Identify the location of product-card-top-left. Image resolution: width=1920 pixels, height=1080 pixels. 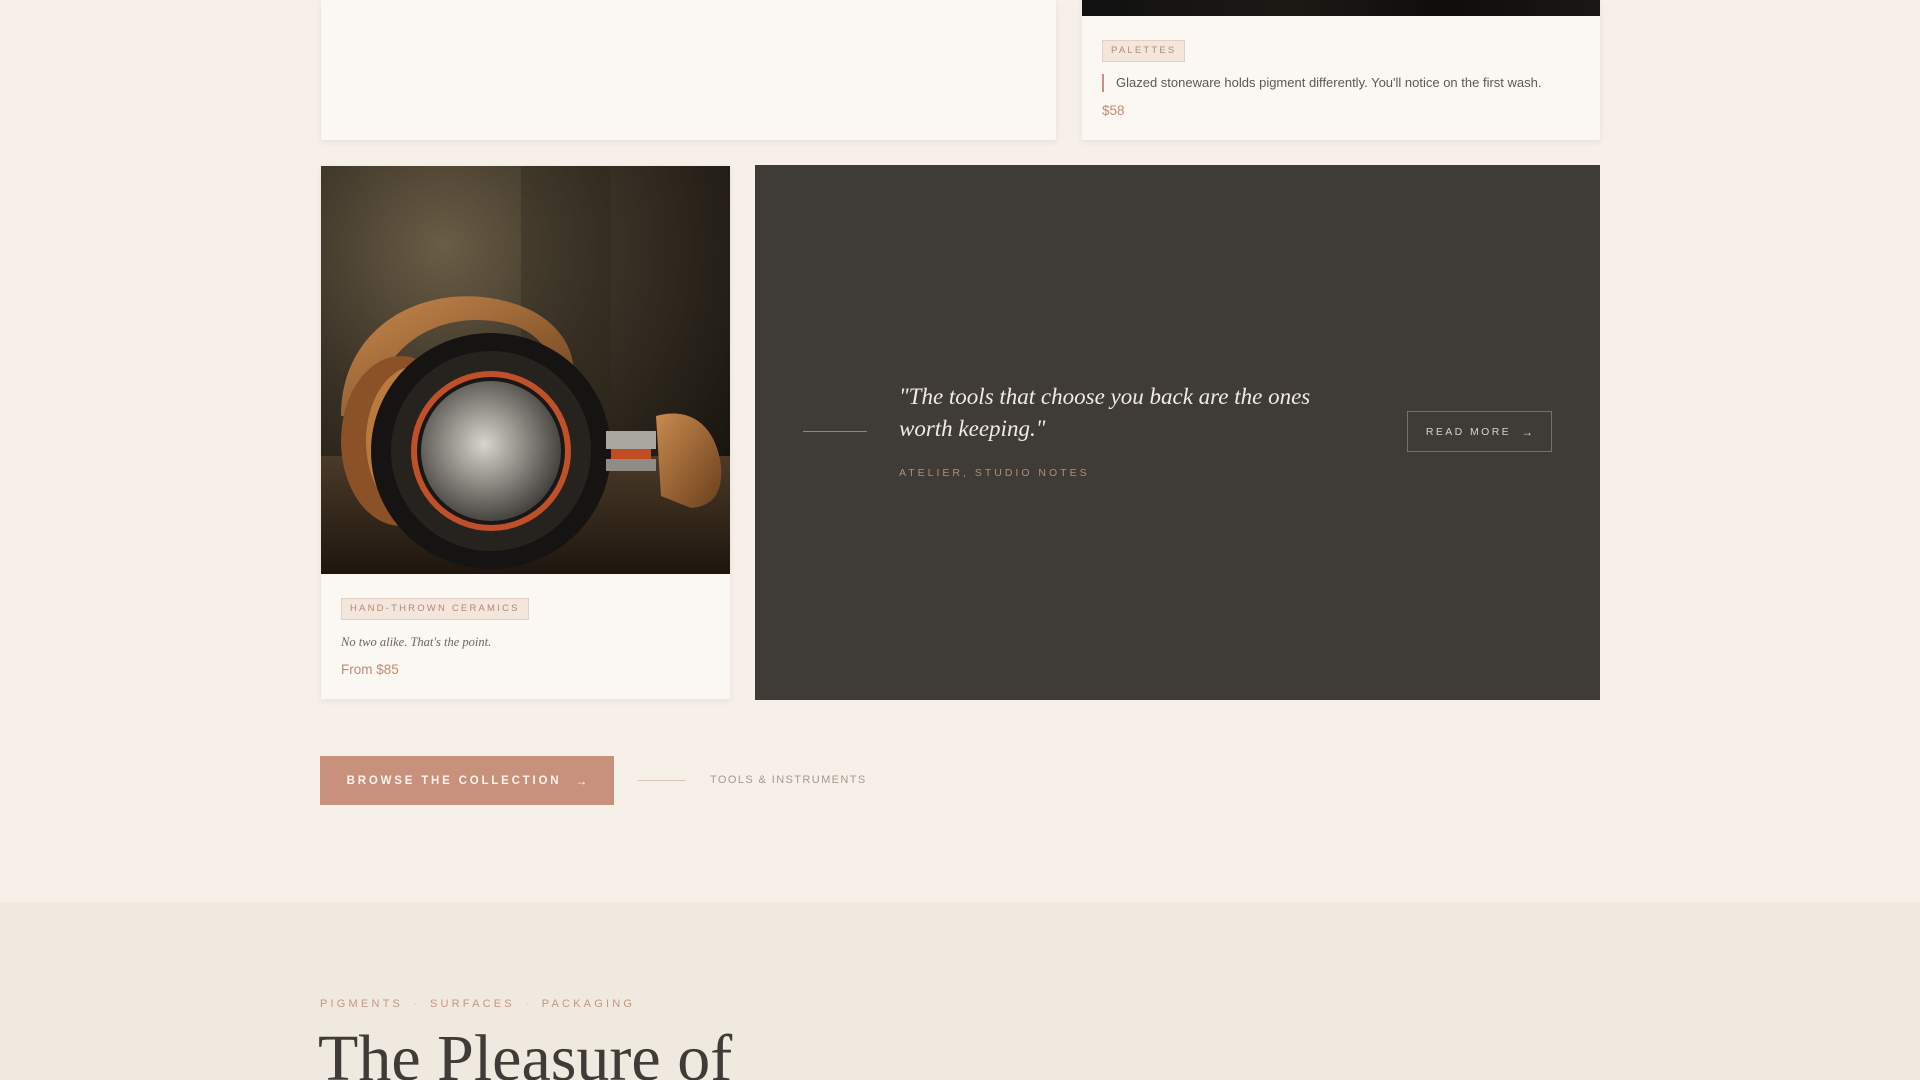
(688, 70).